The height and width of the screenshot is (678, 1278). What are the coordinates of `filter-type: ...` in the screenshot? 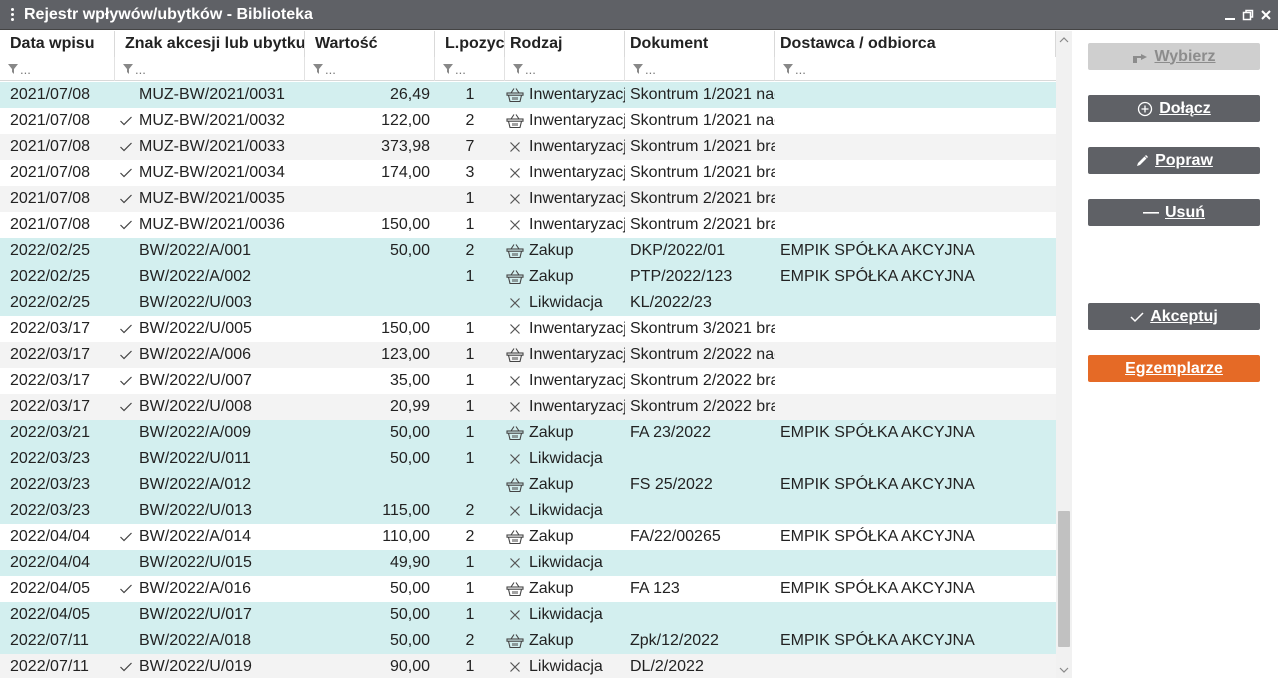 It's located at (565, 69).